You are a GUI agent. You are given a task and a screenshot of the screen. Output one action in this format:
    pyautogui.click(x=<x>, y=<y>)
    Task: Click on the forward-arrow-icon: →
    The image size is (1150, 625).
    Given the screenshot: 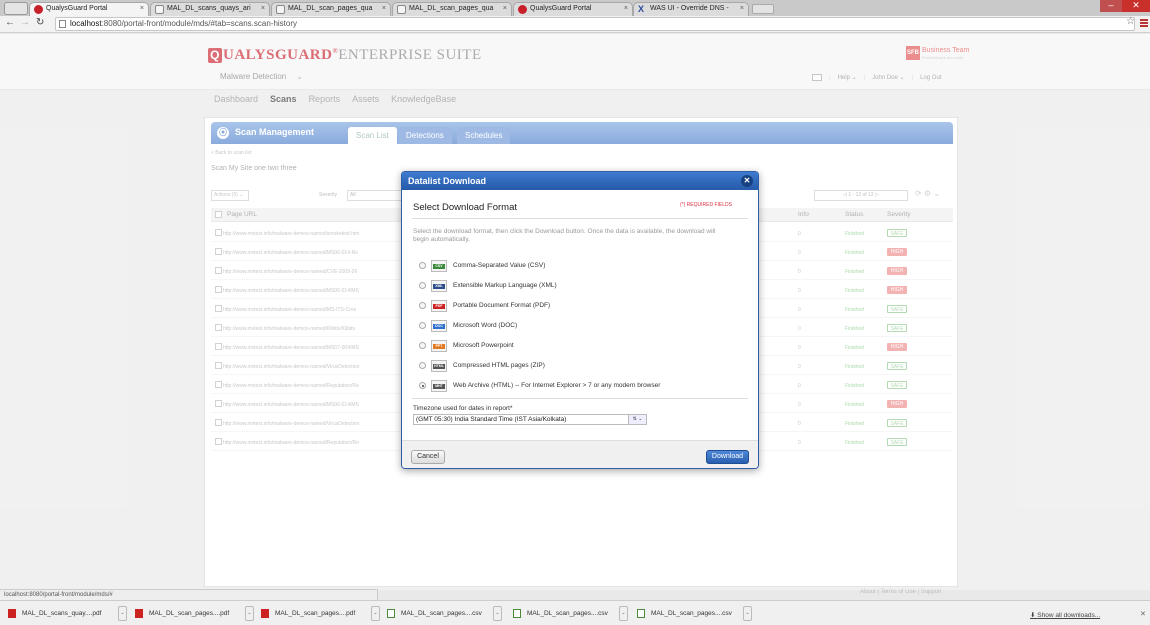 What is the action you would take?
    pyautogui.click(x=25, y=22)
    